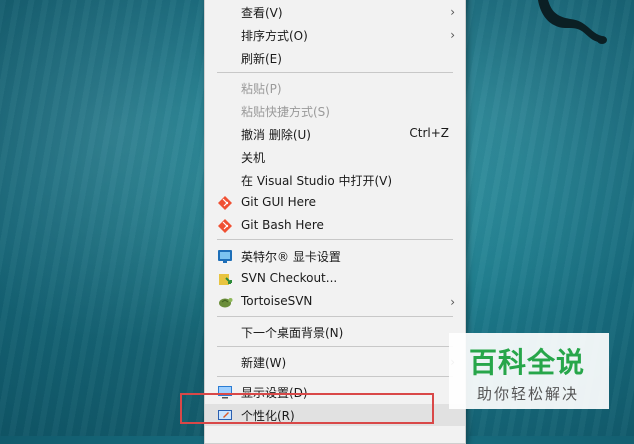 The width and height of the screenshot is (634, 444). Describe the element at coordinates (225, 279) in the screenshot. I see `svn-checkout-icon` at that location.